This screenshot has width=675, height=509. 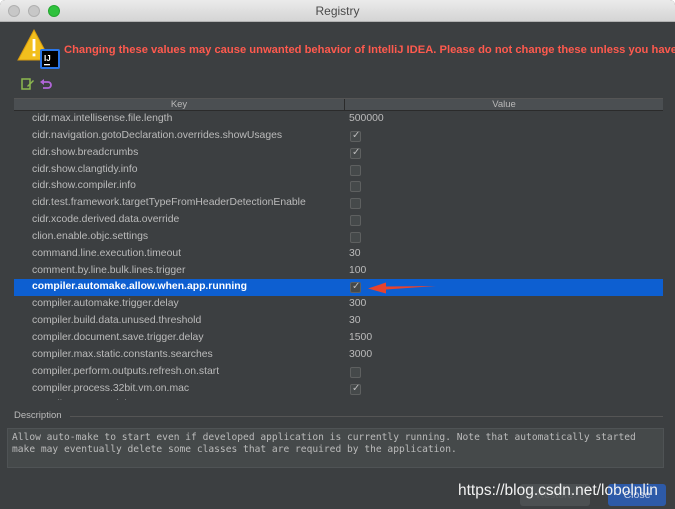 I want to click on registry-key: compiler.automake.allow.when.app.running, so click(x=139, y=287).